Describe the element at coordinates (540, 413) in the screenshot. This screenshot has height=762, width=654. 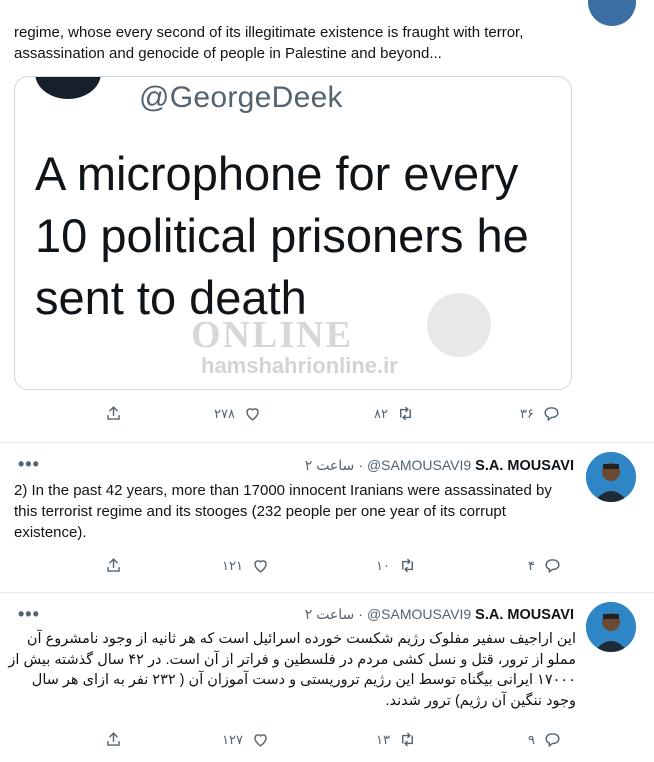
I see `reply-button: ۳۶` at that location.